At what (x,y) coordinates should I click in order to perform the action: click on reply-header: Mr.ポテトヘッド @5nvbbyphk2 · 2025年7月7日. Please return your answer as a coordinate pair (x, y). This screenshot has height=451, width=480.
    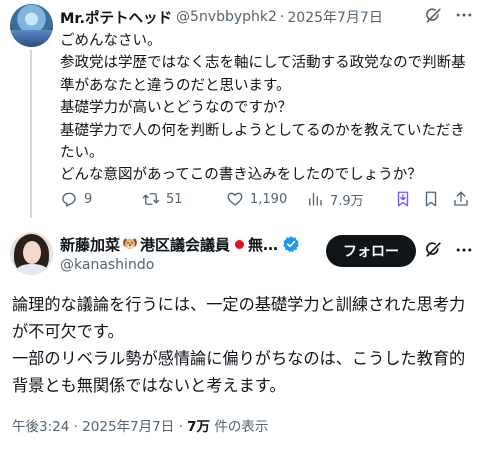
    Looking at the image, I should click on (221, 17).